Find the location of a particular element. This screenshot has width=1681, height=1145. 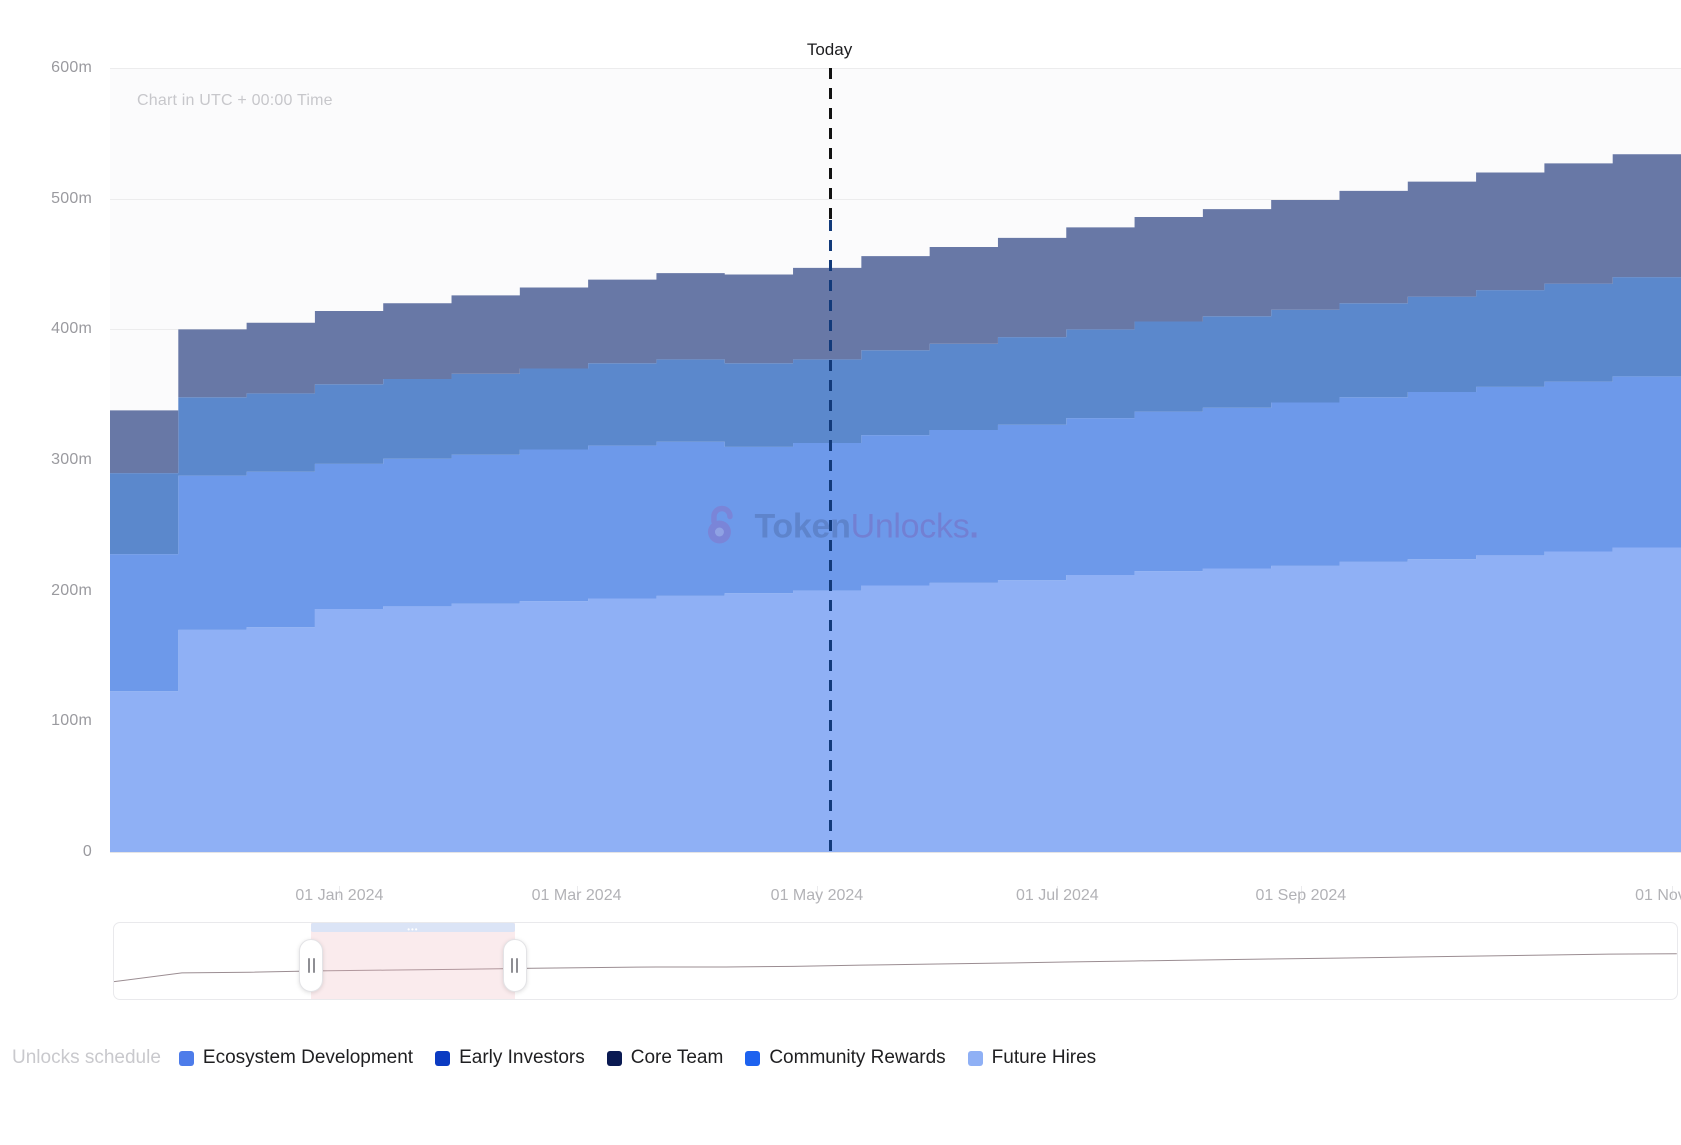

y-axis-label: 200m is located at coordinates (71, 590).